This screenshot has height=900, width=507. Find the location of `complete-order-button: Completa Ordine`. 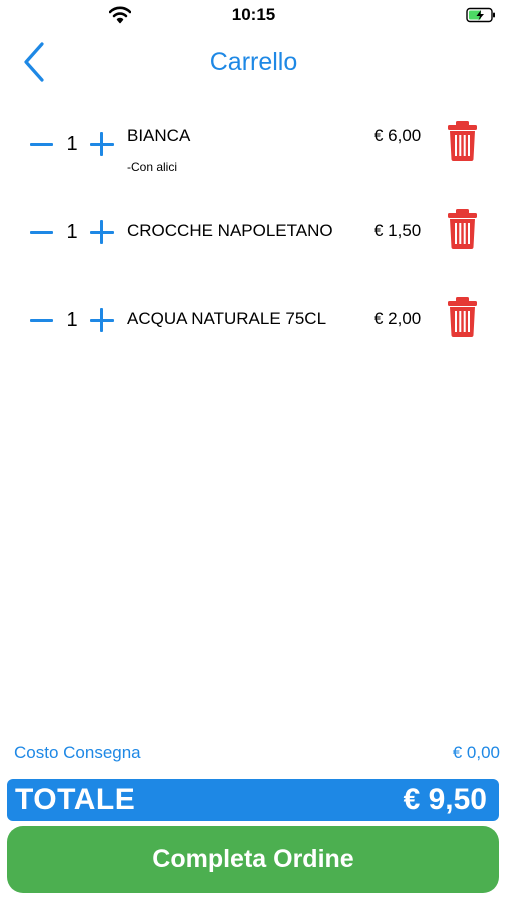

complete-order-button: Completa Ordine is located at coordinates (253, 859).